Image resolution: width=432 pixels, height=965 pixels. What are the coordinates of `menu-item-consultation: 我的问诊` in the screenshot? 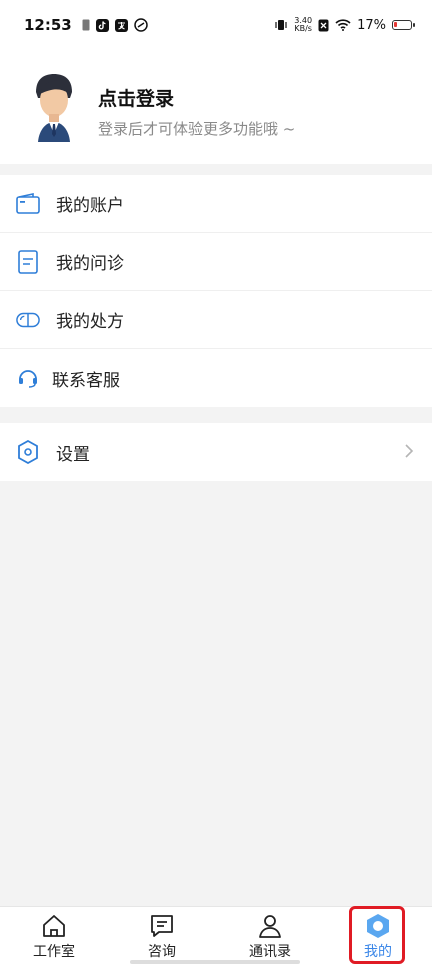 It's located at (216, 262).